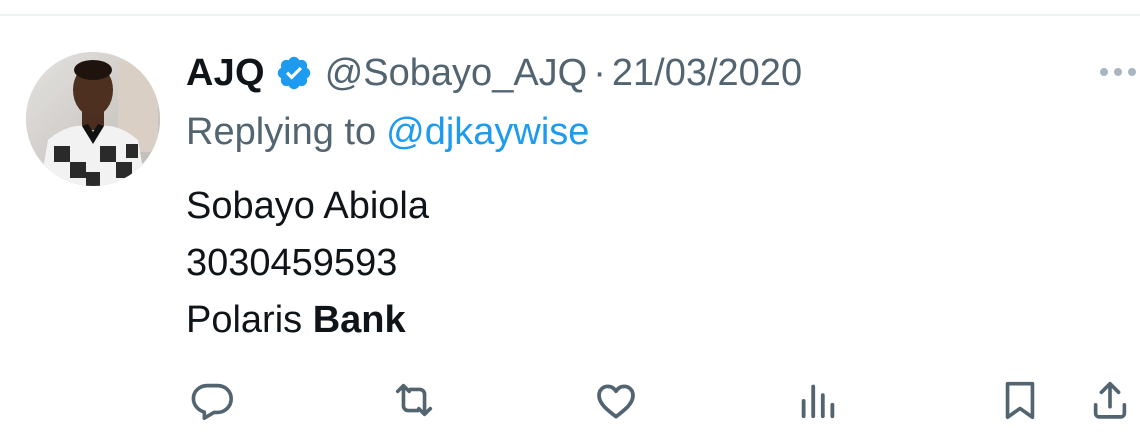  I want to click on retweet-icon, so click(414, 400).